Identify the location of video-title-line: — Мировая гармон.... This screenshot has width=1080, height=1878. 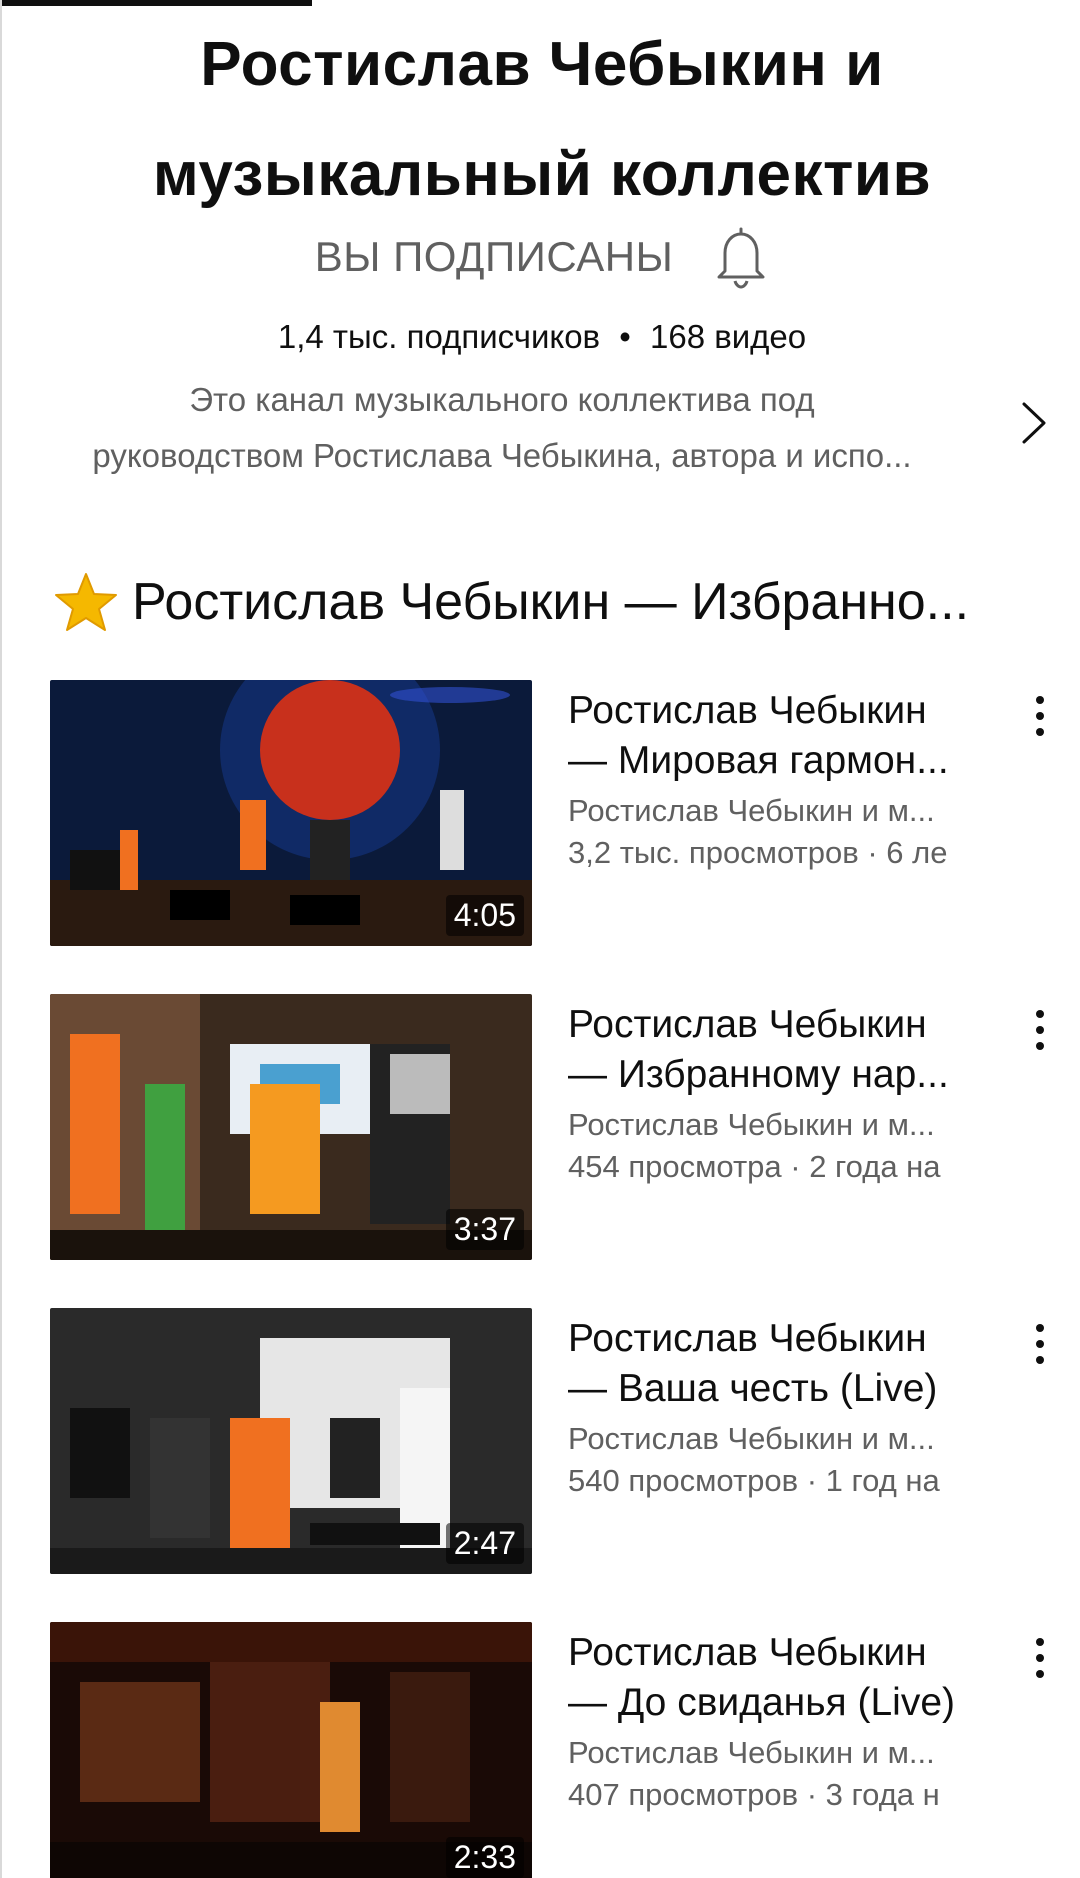
(758, 760).